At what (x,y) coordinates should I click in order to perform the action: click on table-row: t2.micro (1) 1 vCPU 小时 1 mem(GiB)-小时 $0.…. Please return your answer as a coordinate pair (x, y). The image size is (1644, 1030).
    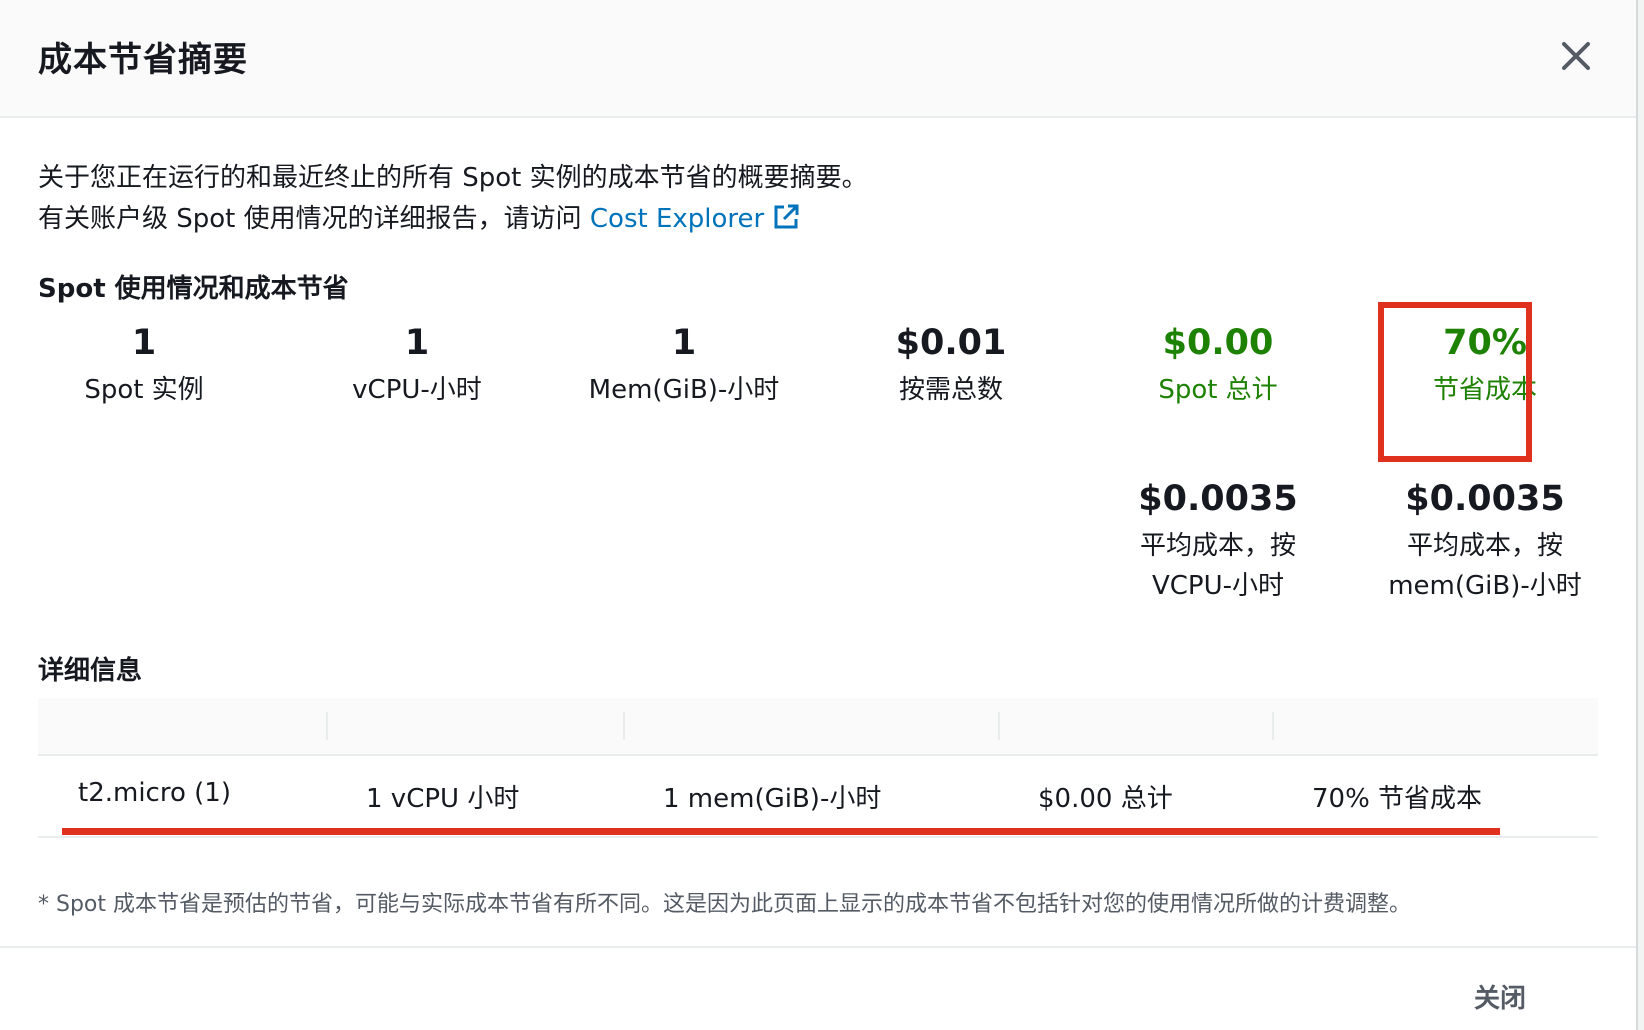
    Looking at the image, I should click on (818, 797).